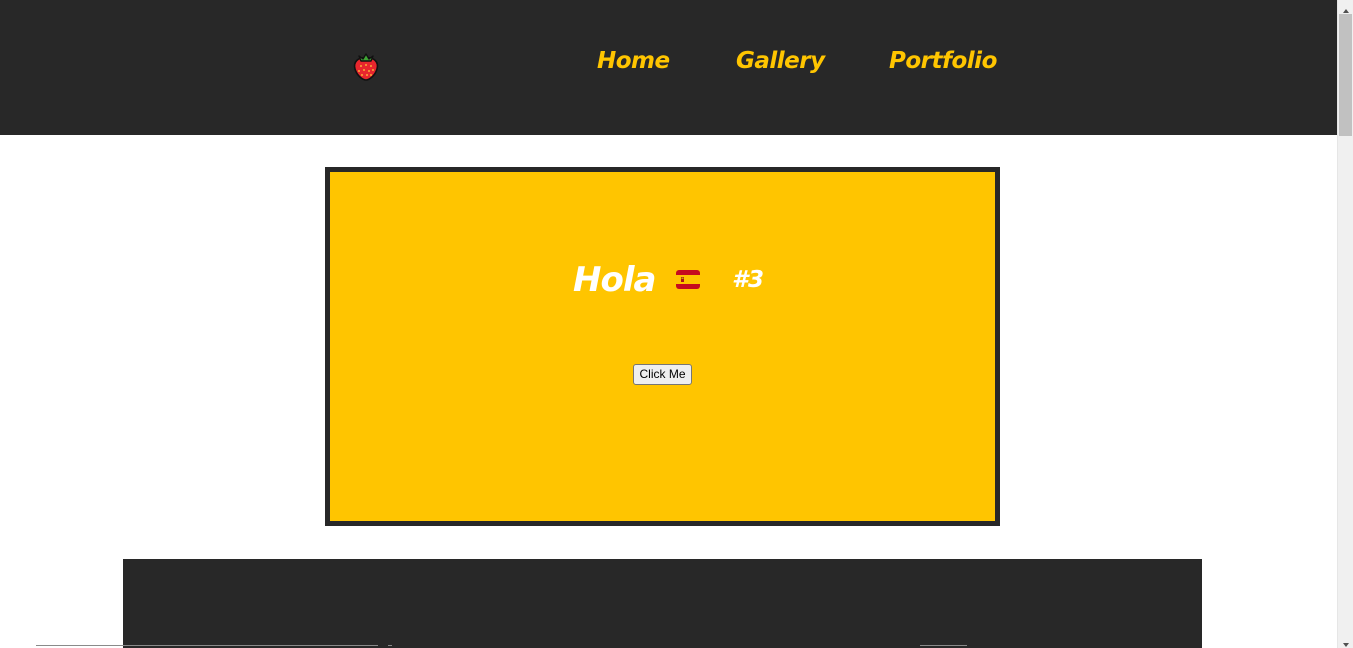 The image size is (1353, 648). Describe the element at coordinates (366, 66) in the screenshot. I see `strawberry-icon` at that location.